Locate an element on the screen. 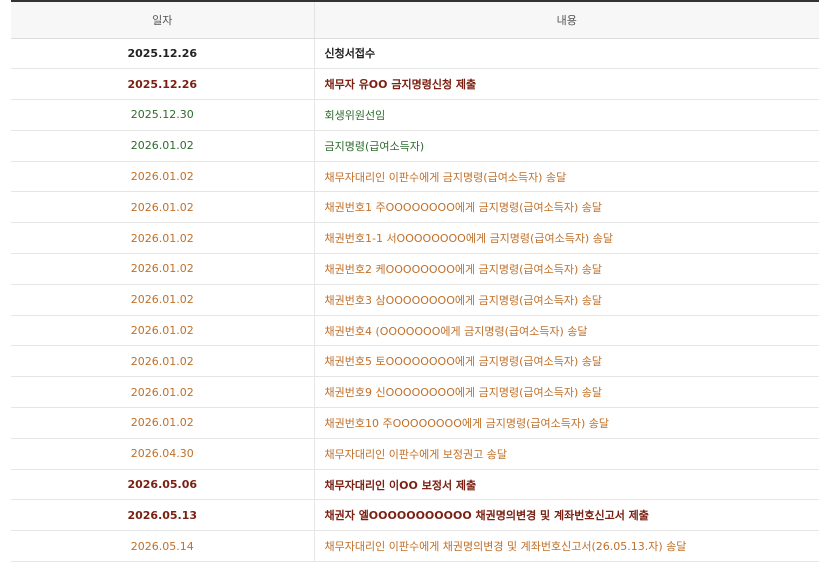 The image size is (820, 563). header-content: 내용 is located at coordinates (566, 19).